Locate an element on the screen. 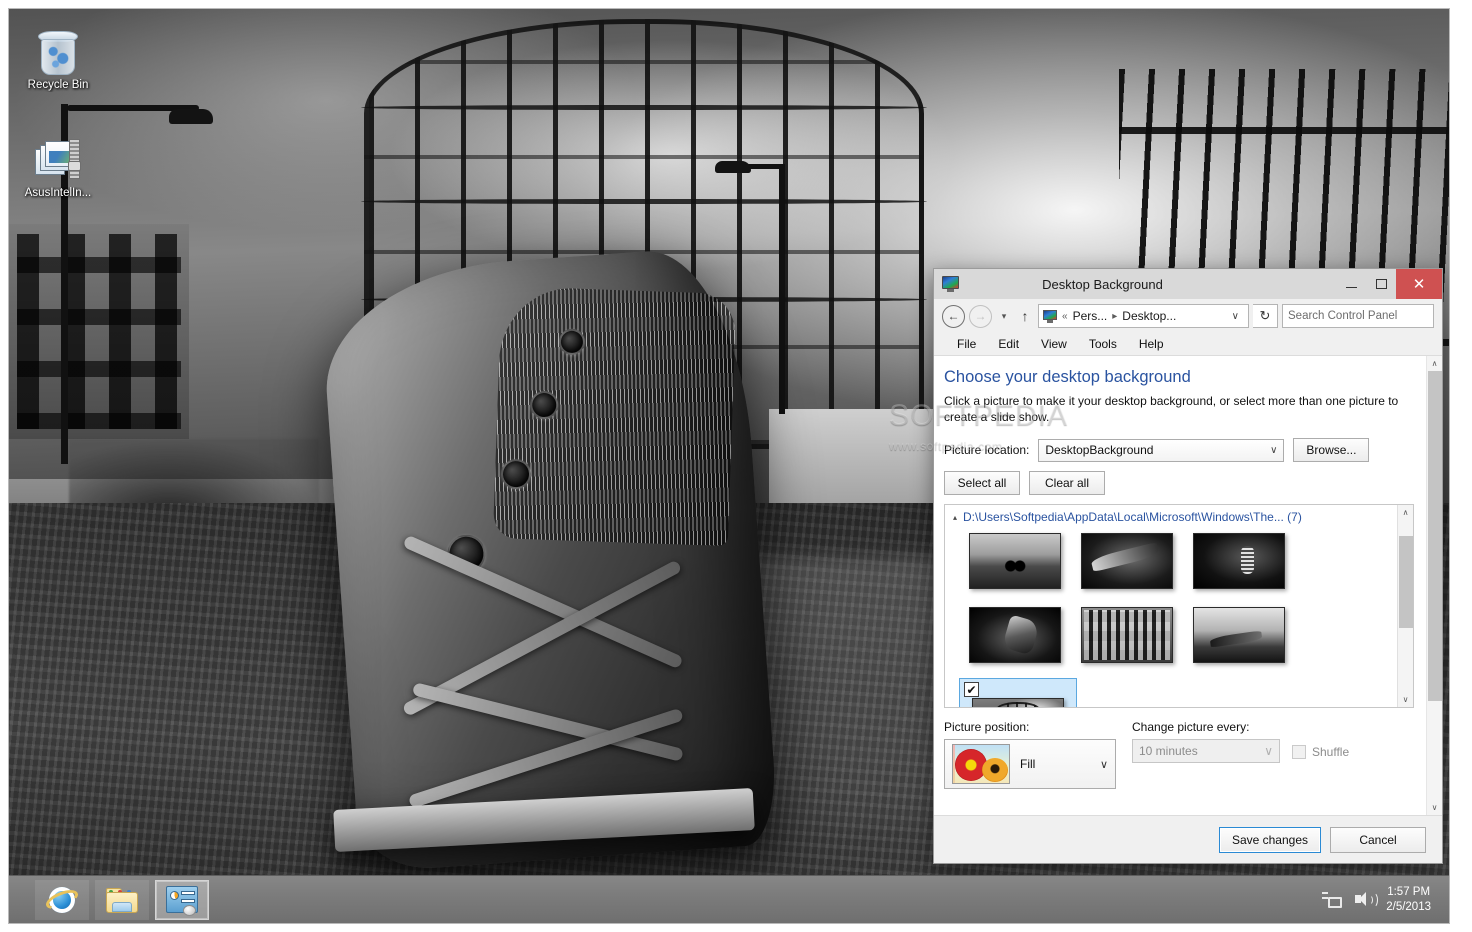  menu-help: Help is located at coordinates (1151, 344).